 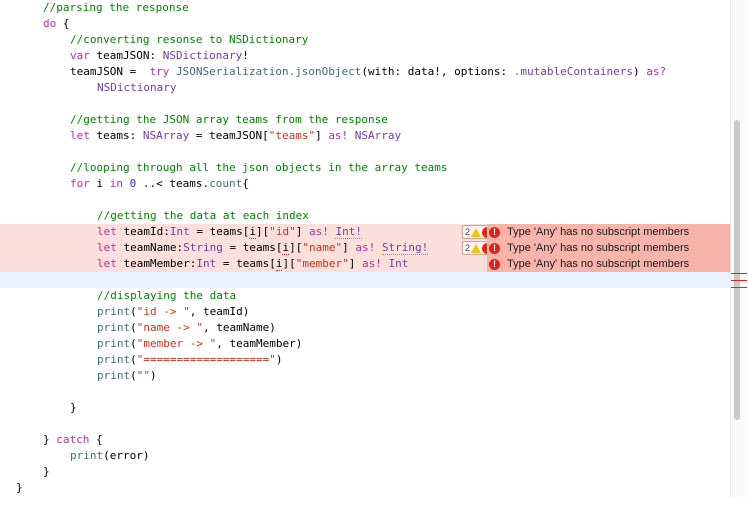 What do you see at coordinates (365, 296) in the screenshot?
I see `code-line: //displaying the data` at bounding box center [365, 296].